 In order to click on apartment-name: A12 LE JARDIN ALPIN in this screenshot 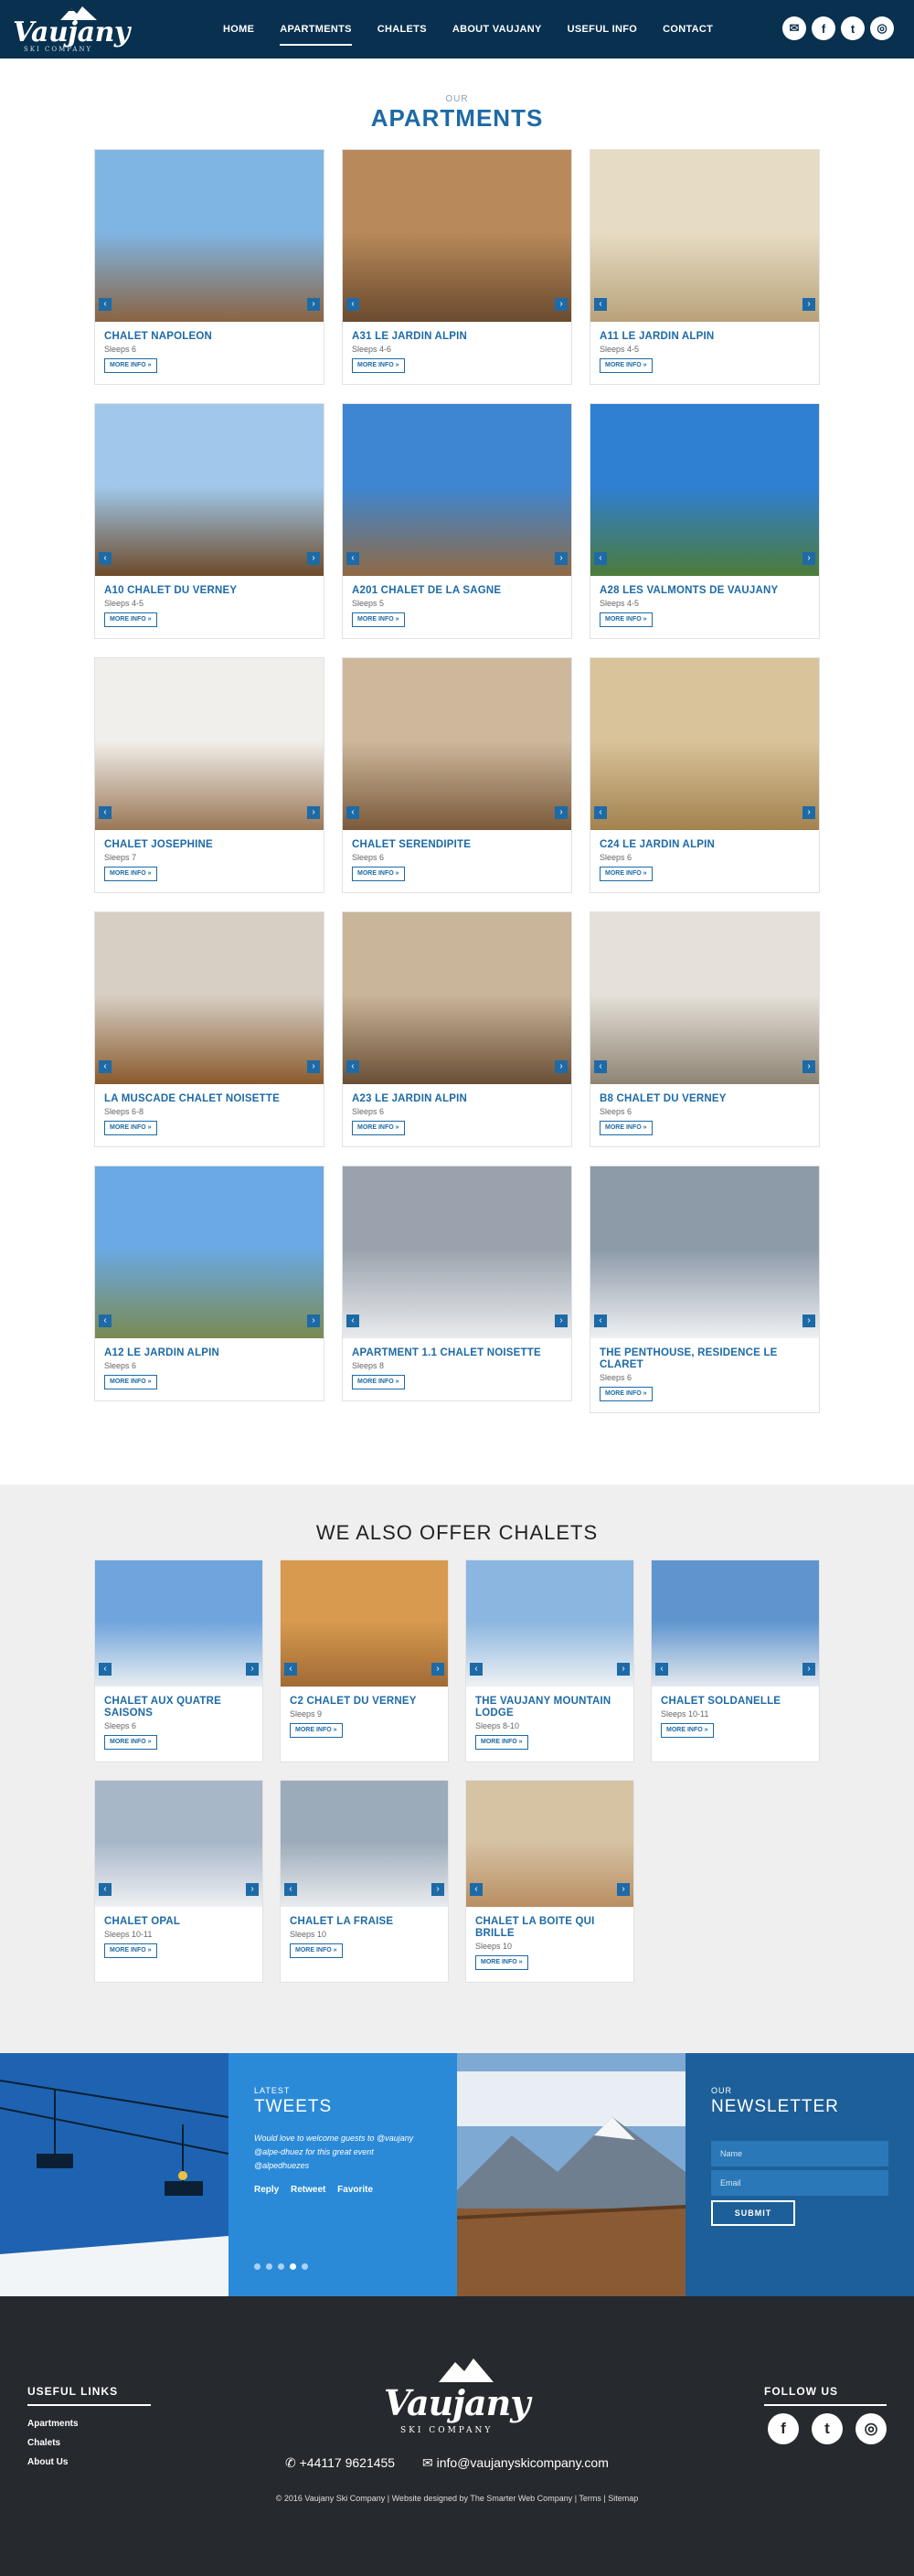, I will do `click(210, 1353)`.